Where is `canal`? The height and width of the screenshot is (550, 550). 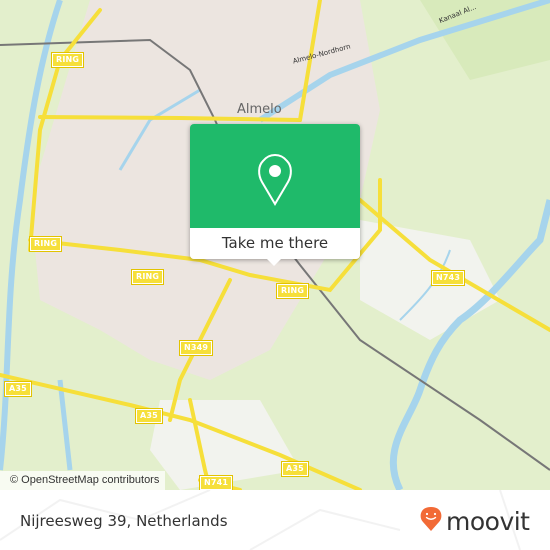 canal is located at coordinates (65, 425).